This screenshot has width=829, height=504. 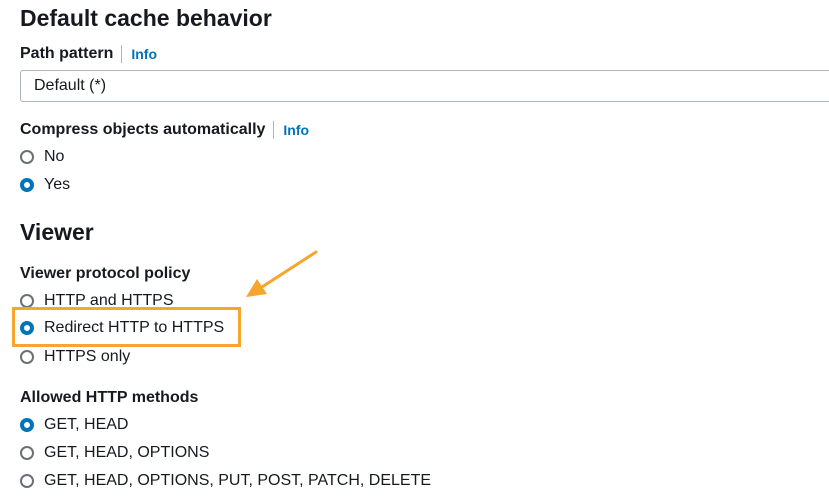 What do you see at coordinates (70, 85) in the screenshot?
I see `path-pattern-value: Default (*)` at bounding box center [70, 85].